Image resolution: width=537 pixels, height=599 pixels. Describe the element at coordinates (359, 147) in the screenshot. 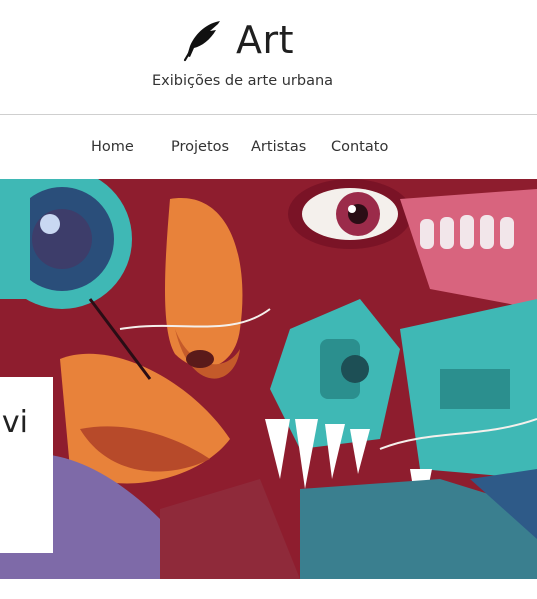

I see `nav-item-contato: Contato` at that location.